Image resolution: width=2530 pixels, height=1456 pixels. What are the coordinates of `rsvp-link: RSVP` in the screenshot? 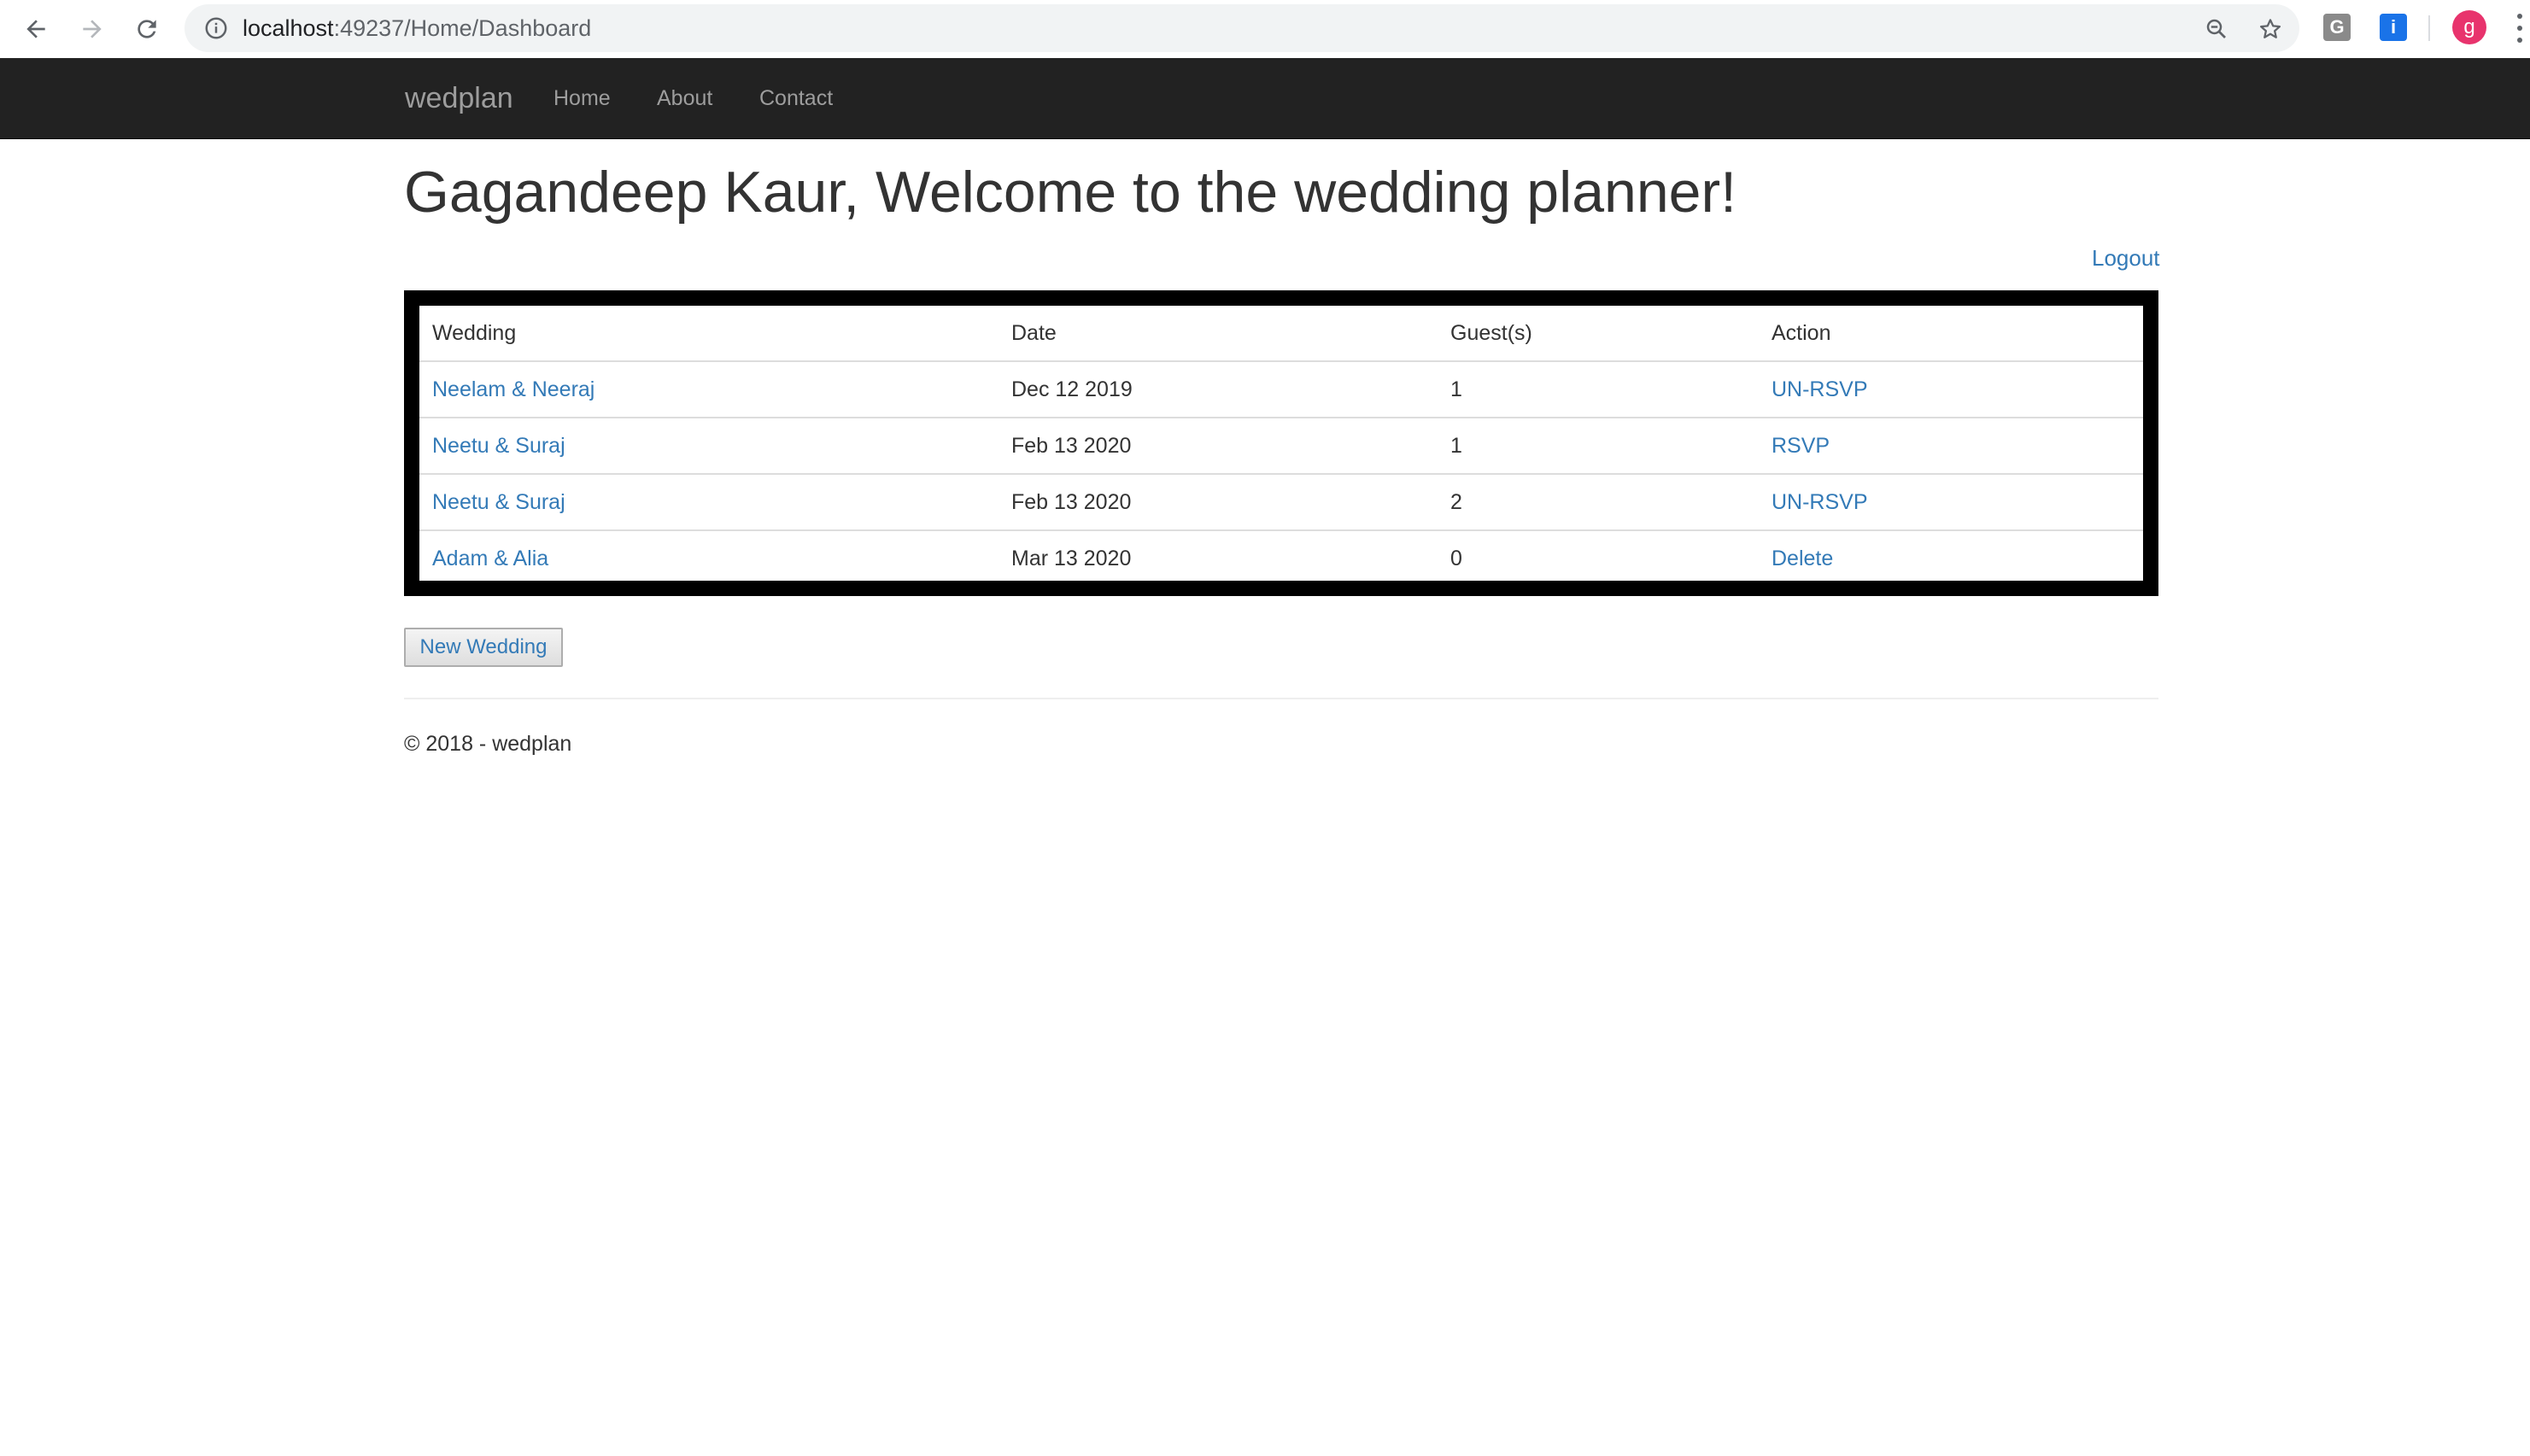 It's located at (1801, 446).